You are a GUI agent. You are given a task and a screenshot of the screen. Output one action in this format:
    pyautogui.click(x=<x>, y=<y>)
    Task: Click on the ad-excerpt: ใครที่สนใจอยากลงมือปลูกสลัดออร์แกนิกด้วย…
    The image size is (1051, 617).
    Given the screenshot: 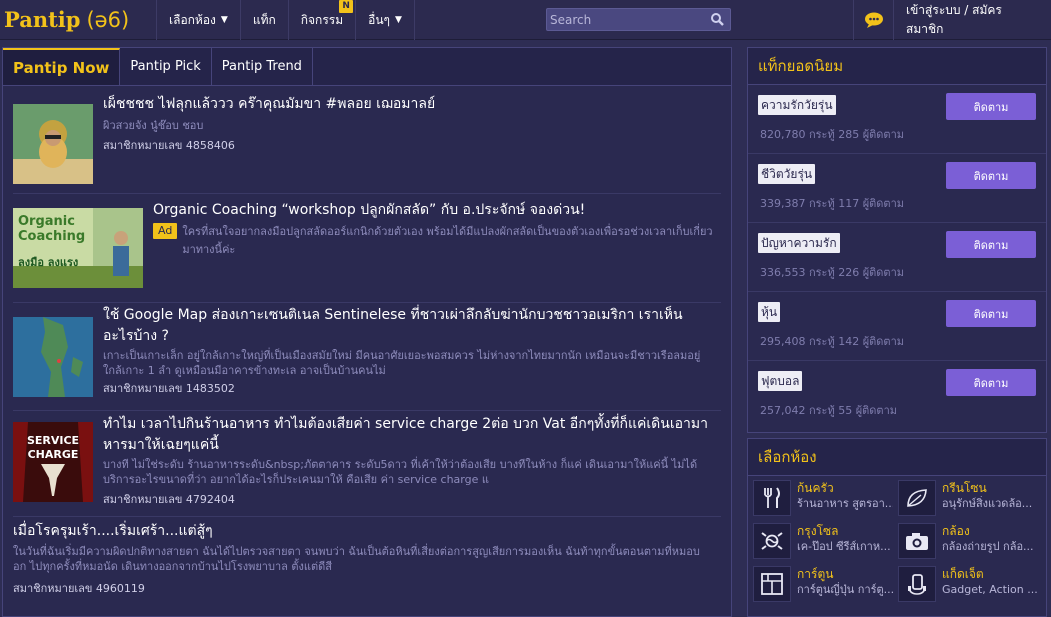 What is the action you would take?
    pyautogui.click(x=447, y=240)
    